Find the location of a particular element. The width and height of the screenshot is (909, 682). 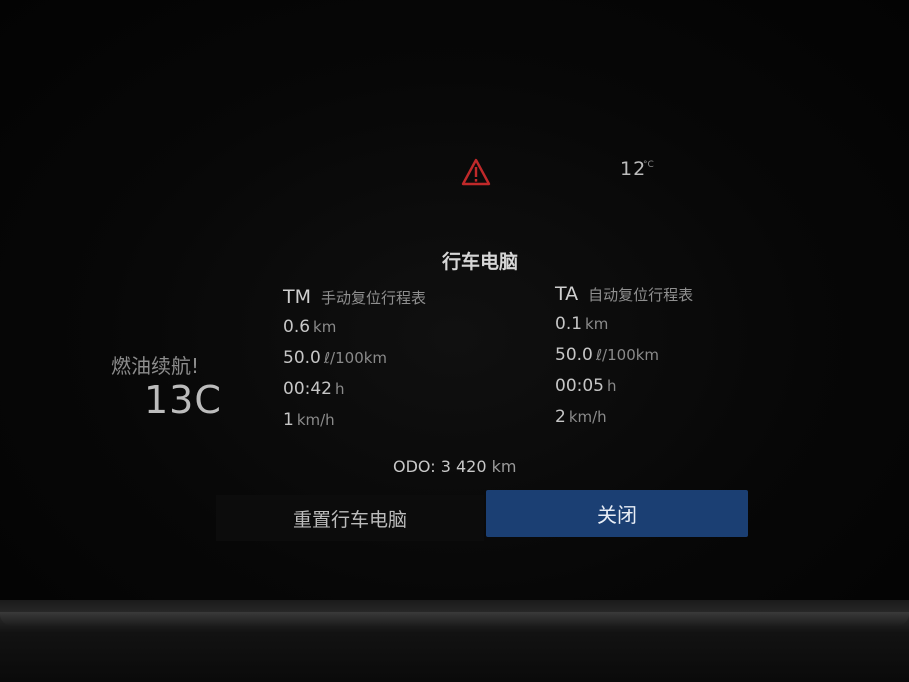

auto-trip-distance-unit: km is located at coordinates (597, 324).